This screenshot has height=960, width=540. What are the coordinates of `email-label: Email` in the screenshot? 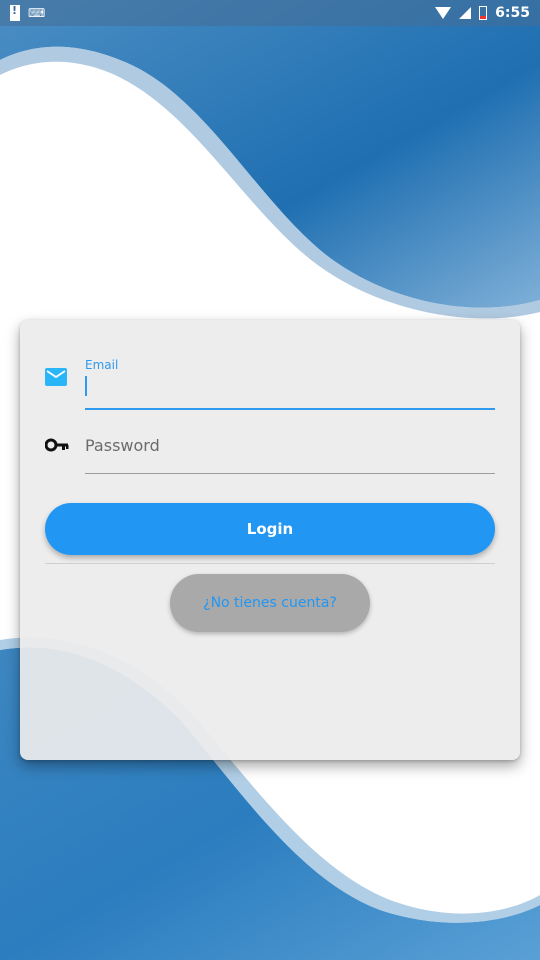 It's located at (102, 365).